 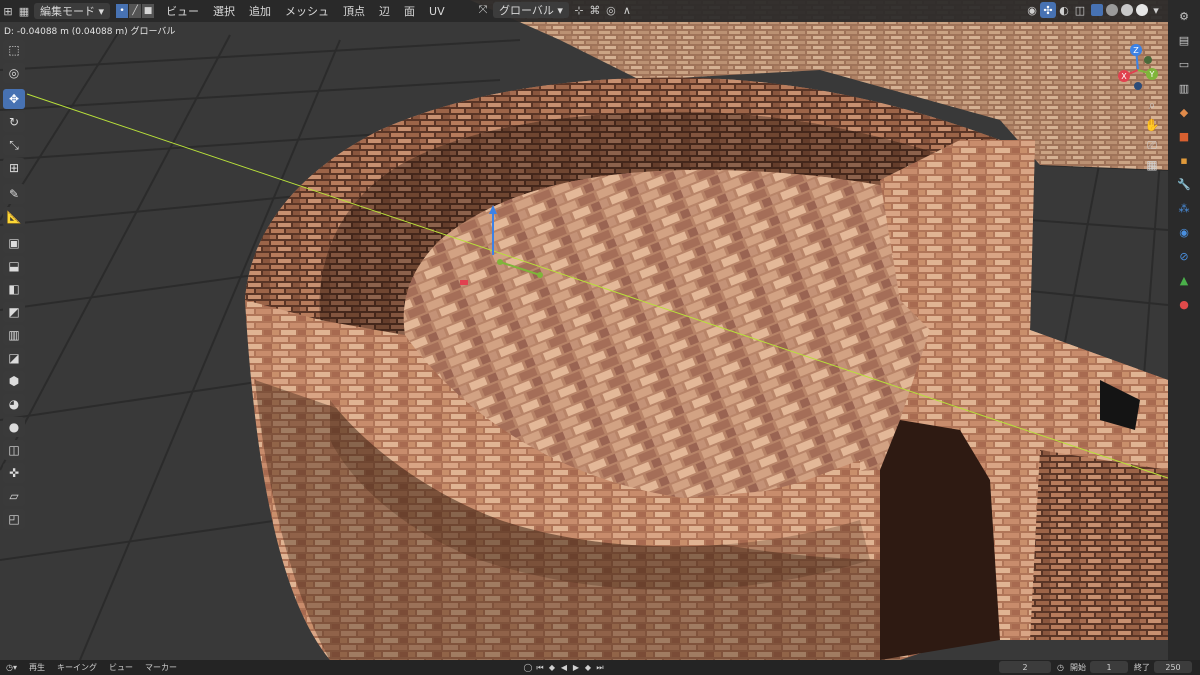 What do you see at coordinates (14, 496) in the screenshot?
I see `shear-tool: ▱` at bounding box center [14, 496].